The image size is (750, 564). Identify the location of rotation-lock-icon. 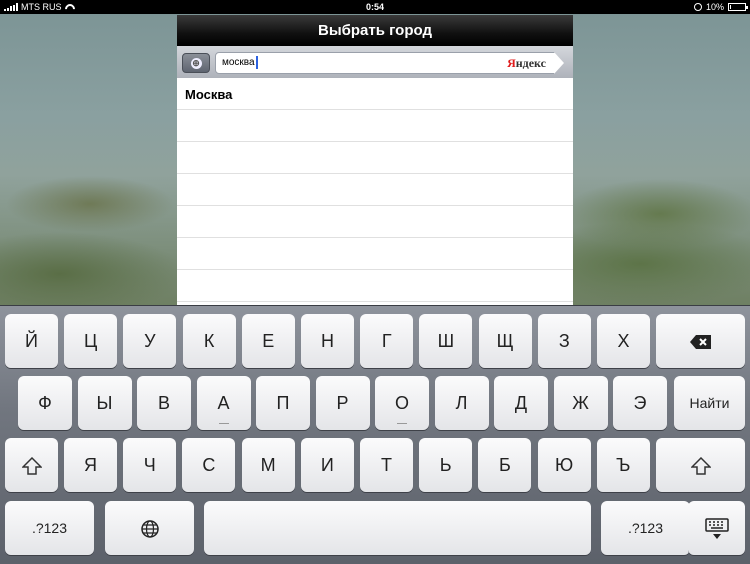
(697, 7).